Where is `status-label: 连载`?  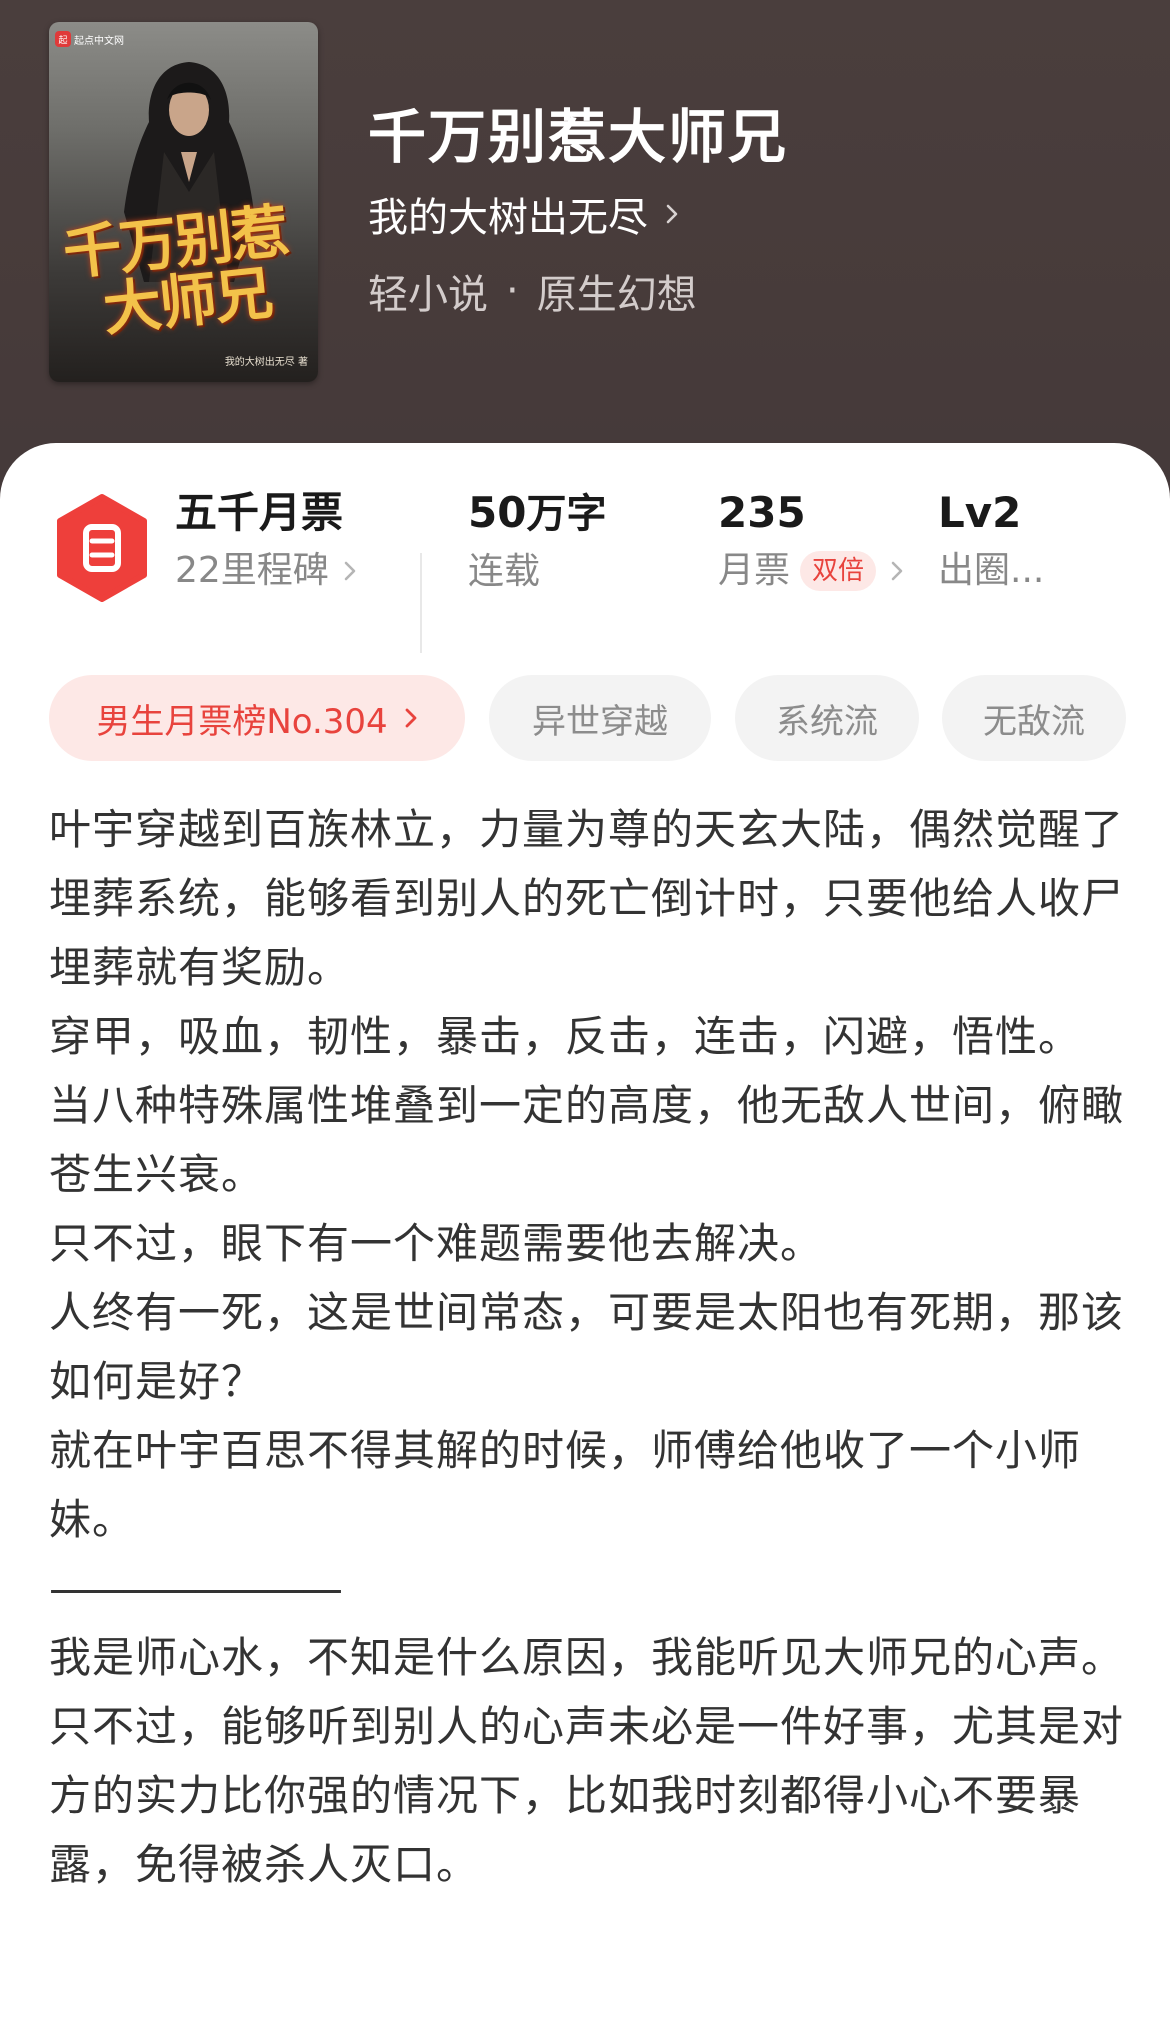
status-label: 连载 is located at coordinates (504, 571).